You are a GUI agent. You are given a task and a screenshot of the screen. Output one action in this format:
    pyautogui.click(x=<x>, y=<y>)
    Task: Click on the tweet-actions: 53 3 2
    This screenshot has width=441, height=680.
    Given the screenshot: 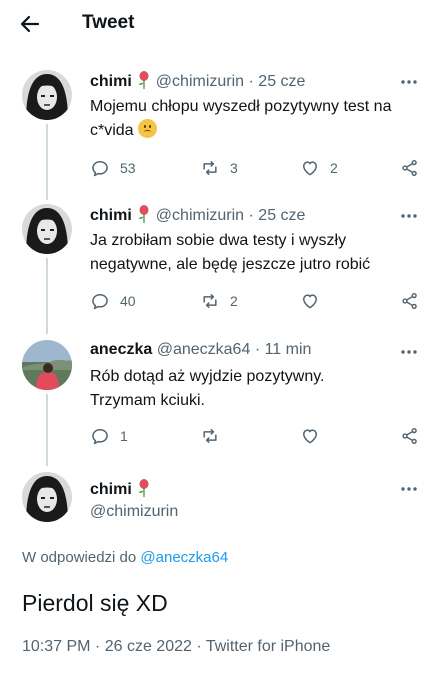 What is the action you would take?
    pyautogui.click(x=255, y=169)
    